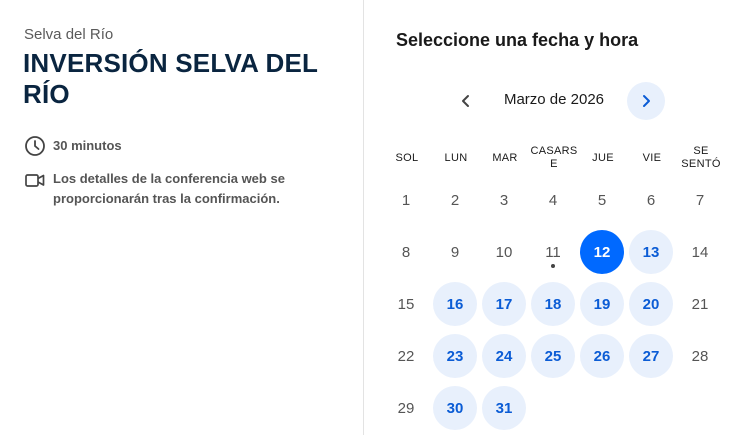  Describe the element at coordinates (406, 200) in the screenshot. I see `unavailable-day: 1` at that location.